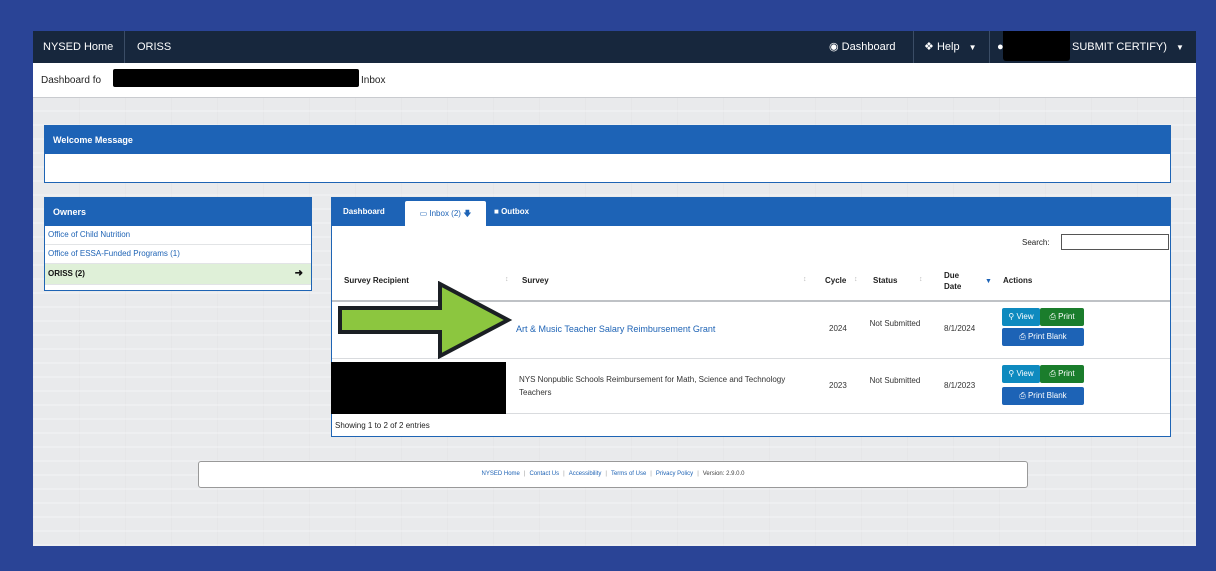 The height and width of the screenshot is (571, 1216). What do you see at coordinates (66, 273) in the screenshot?
I see `owner-item-label: ORISS (2)` at bounding box center [66, 273].